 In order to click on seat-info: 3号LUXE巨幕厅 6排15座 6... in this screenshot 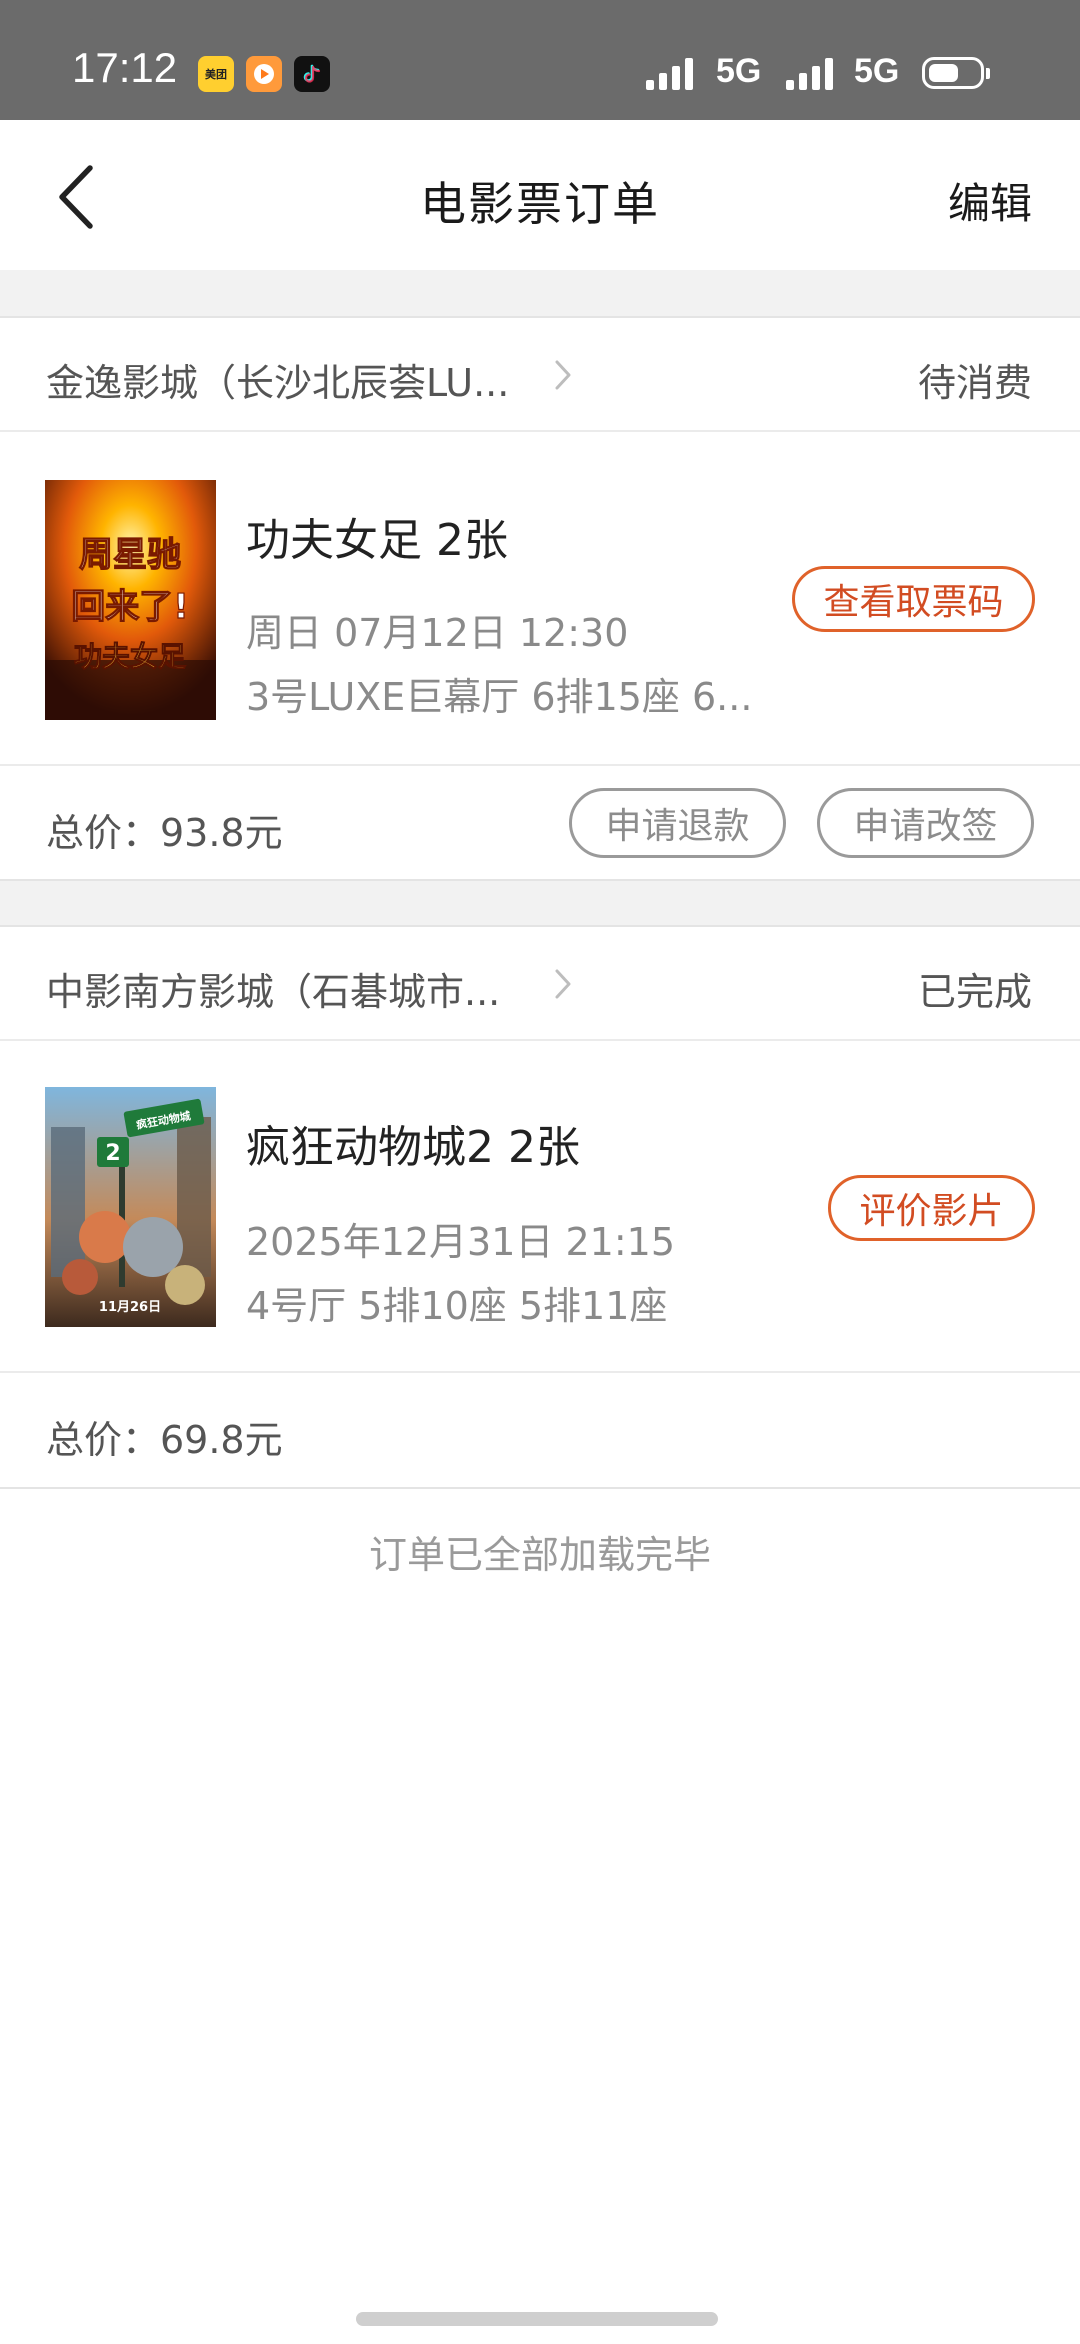, I will do `click(499, 697)`.